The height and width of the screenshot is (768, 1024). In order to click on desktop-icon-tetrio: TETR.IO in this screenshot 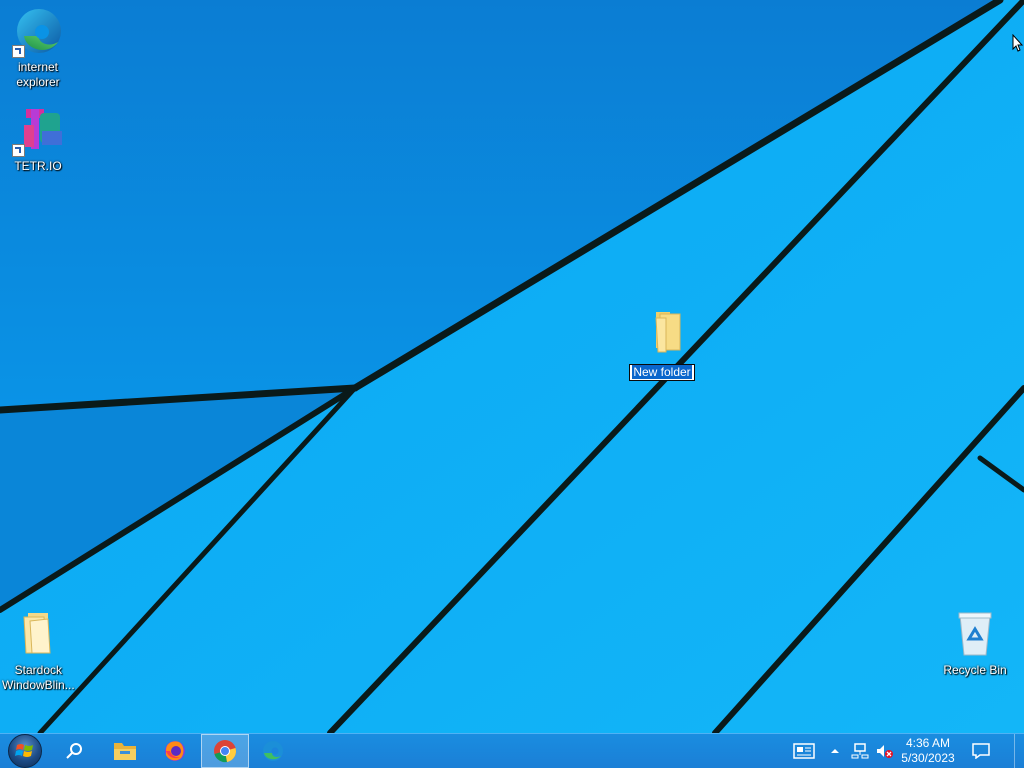, I will do `click(38, 139)`.